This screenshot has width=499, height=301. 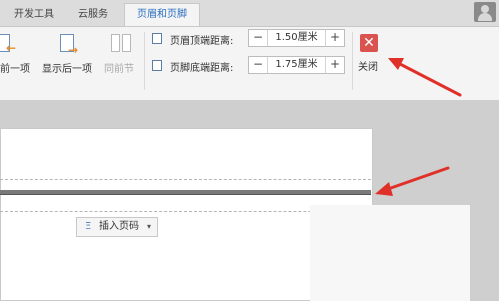 I want to click on annotation-arrow-close, so click(x=425, y=77).